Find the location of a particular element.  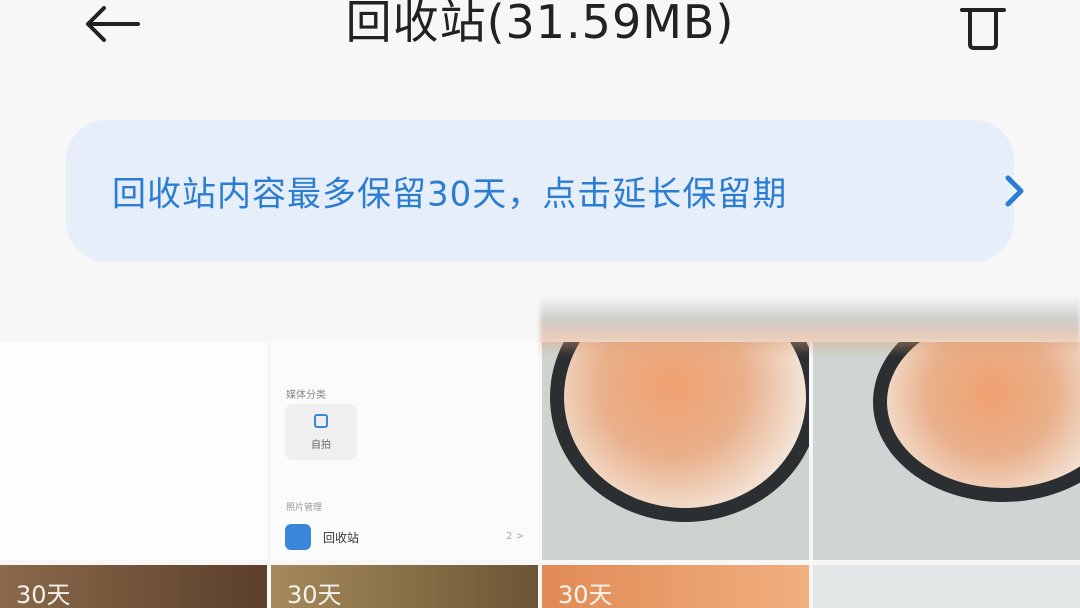

thumbnail-card: 自拍 is located at coordinates (321, 432).